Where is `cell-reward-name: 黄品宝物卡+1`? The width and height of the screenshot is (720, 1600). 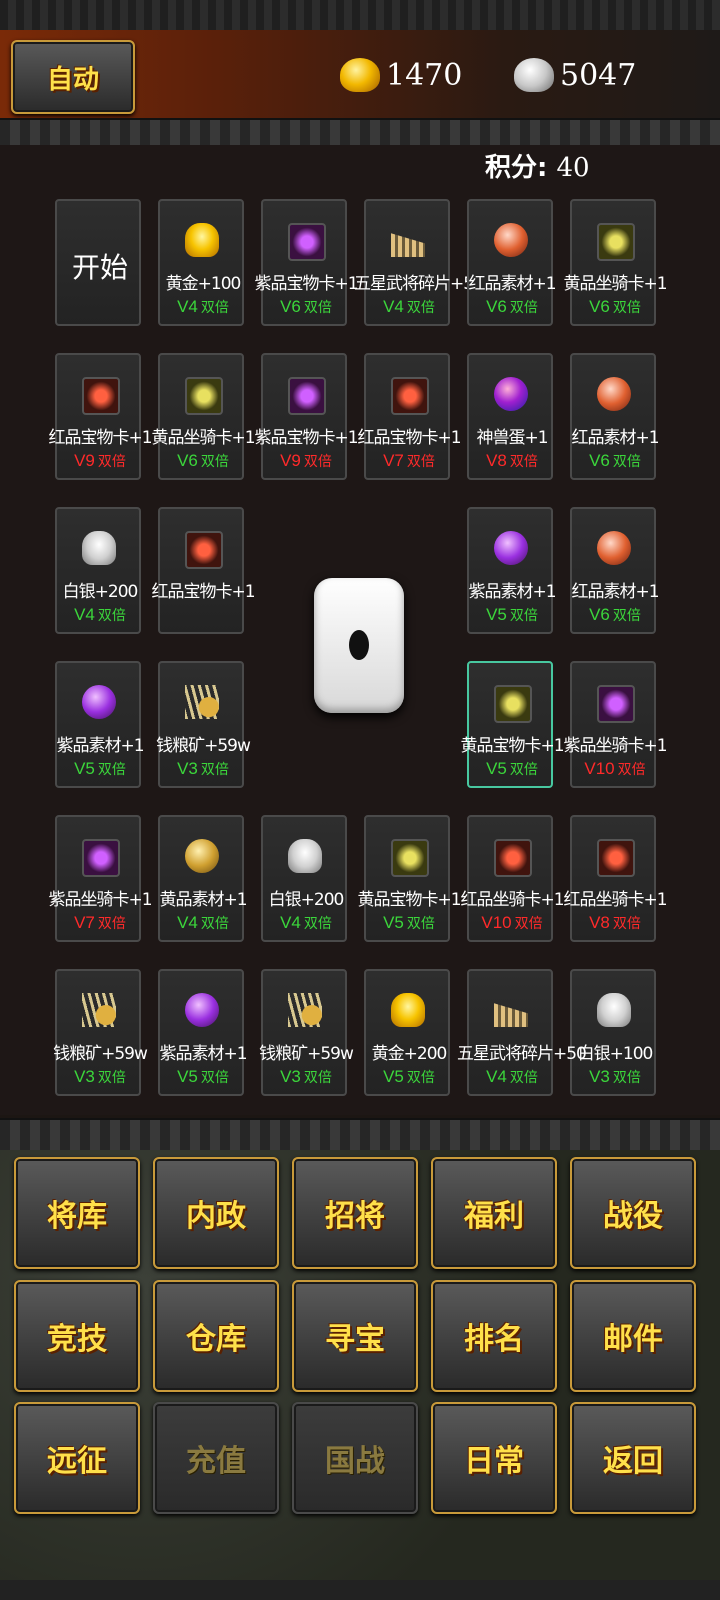 cell-reward-name: 黄品宝物卡+1 is located at coordinates (512, 746).